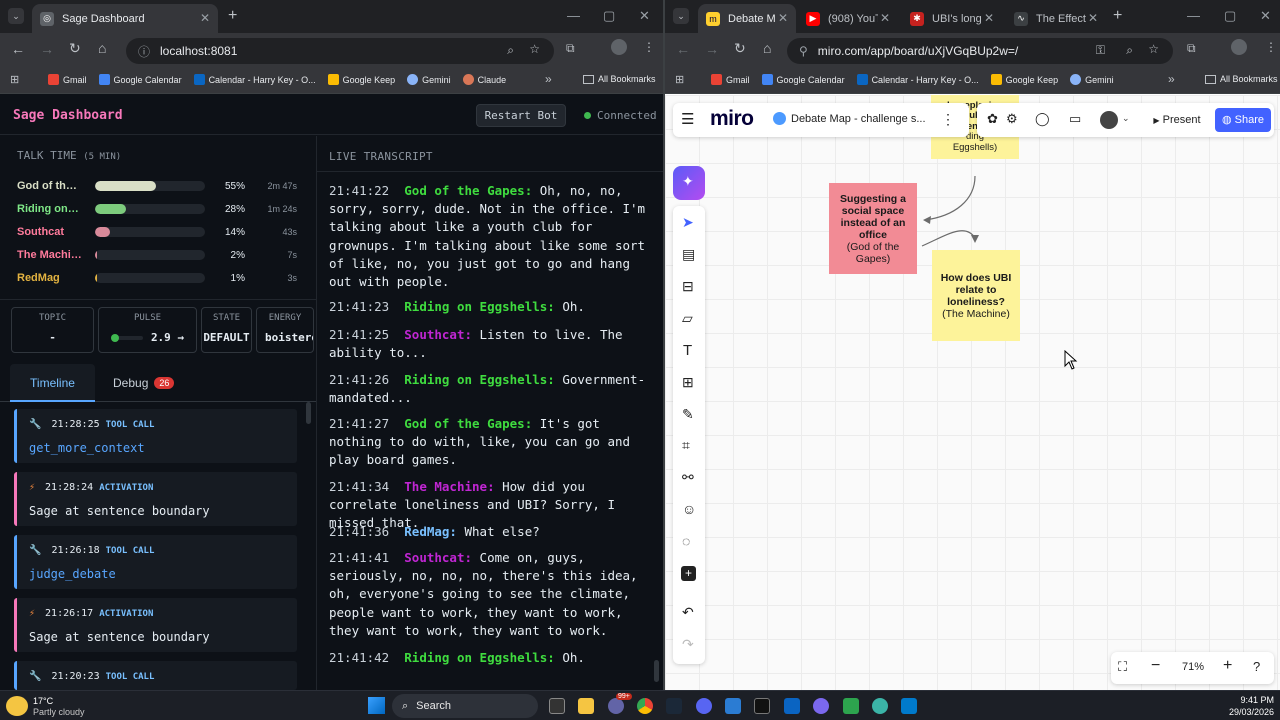 The width and height of the screenshot is (1280, 720). What do you see at coordinates (1242, 700) in the screenshot?
I see `clock-time: 9:41 PM` at bounding box center [1242, 700].